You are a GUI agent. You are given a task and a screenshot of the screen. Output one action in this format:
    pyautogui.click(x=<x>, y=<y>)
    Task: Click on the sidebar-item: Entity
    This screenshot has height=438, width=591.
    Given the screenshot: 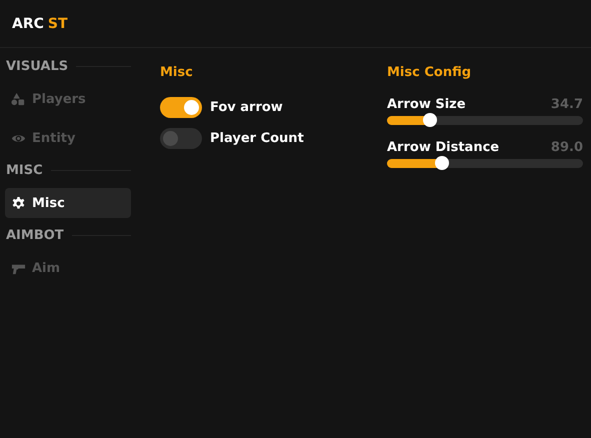 What is the action you would take?
    pyautogui.click(x=68, y=138)
    